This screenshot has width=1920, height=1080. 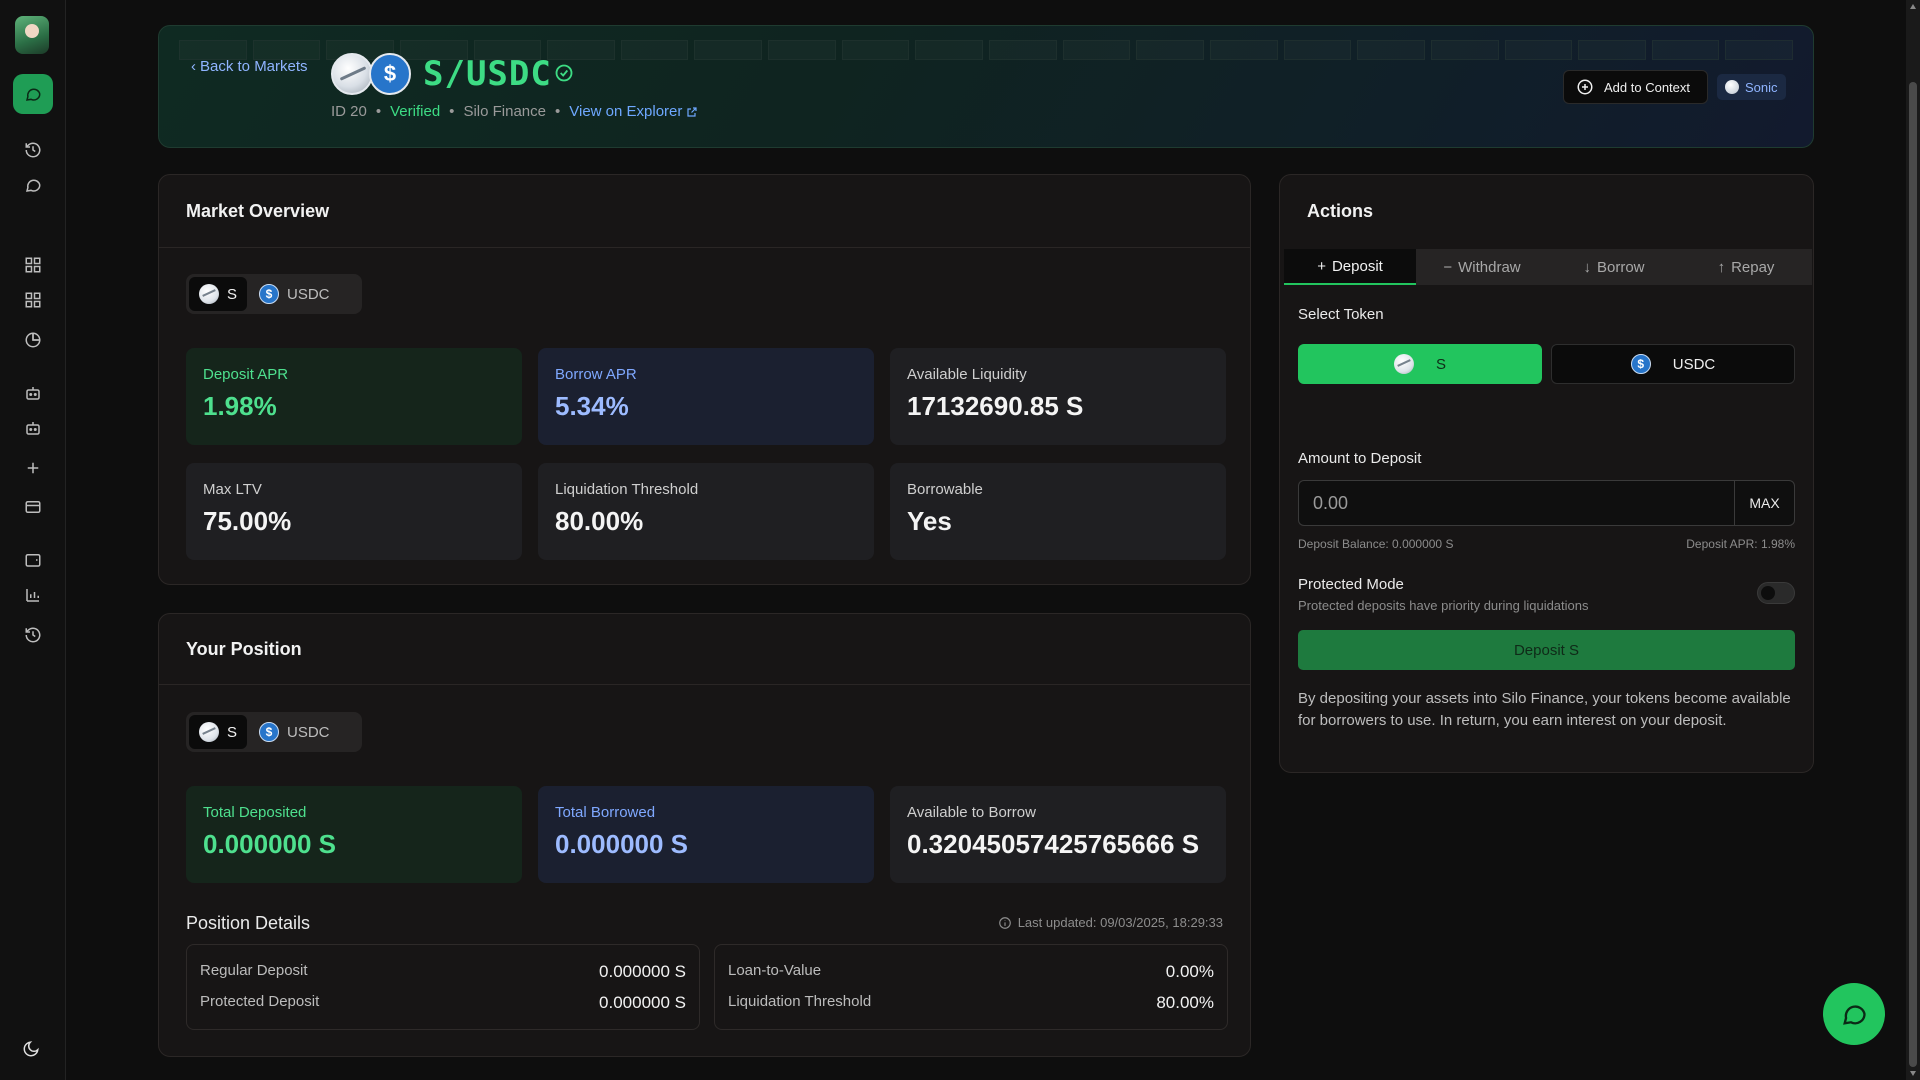 What do you see at coordinates (1489, 267) in the screenshot?
I see `tab-label: Withdraw` at bounding box center [1489, 267].